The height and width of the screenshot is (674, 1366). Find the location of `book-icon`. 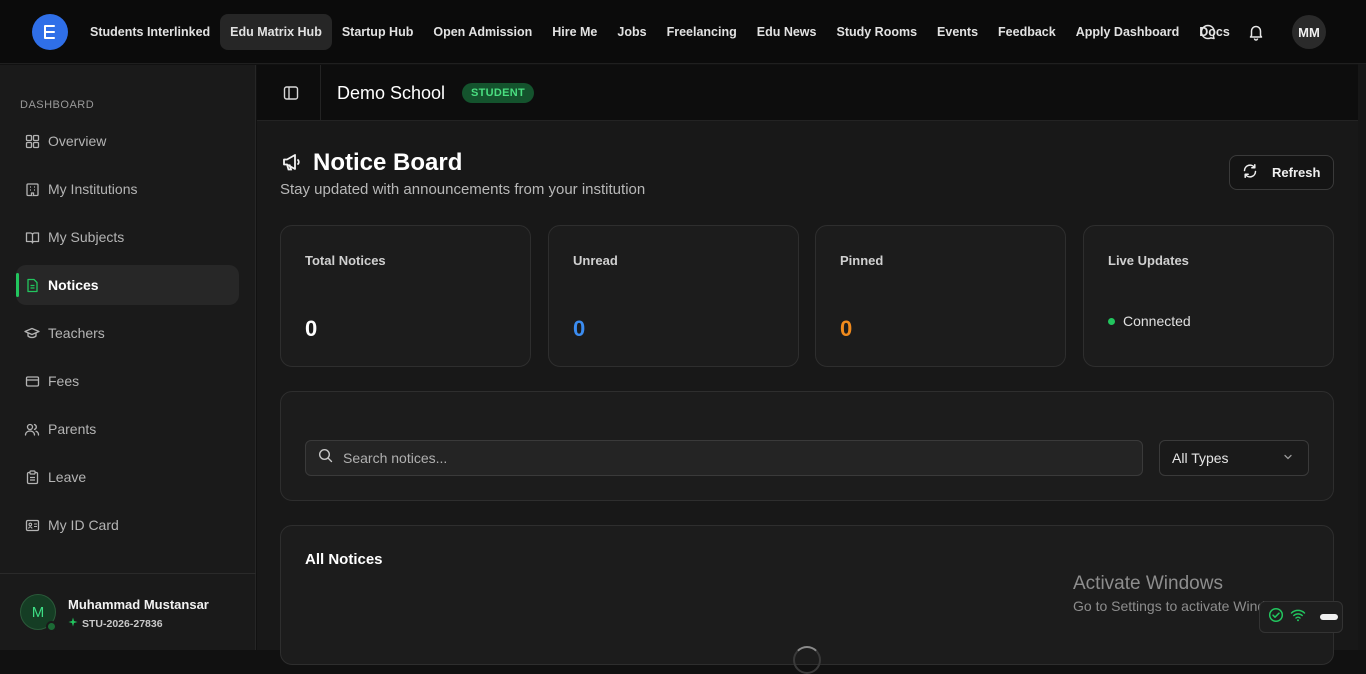

book-icon is located at coordinates (32, 237).